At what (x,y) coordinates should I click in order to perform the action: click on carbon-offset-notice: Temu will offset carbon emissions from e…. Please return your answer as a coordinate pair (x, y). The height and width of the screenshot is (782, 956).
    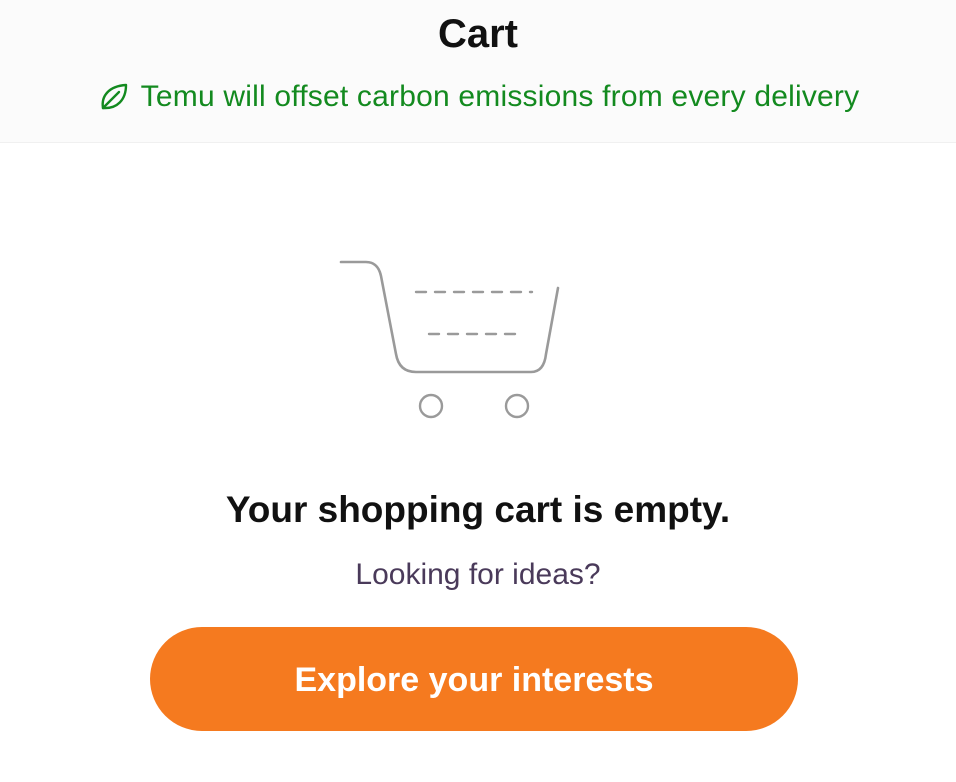
    Looking at the image, I should click on (478, 97).